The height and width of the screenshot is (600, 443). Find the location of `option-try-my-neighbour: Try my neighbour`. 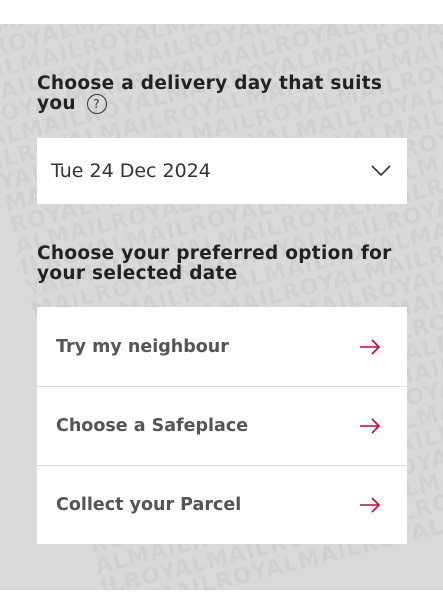

option-try-my-neighbour: Try my neighbour is located at coordinates (222, 346).